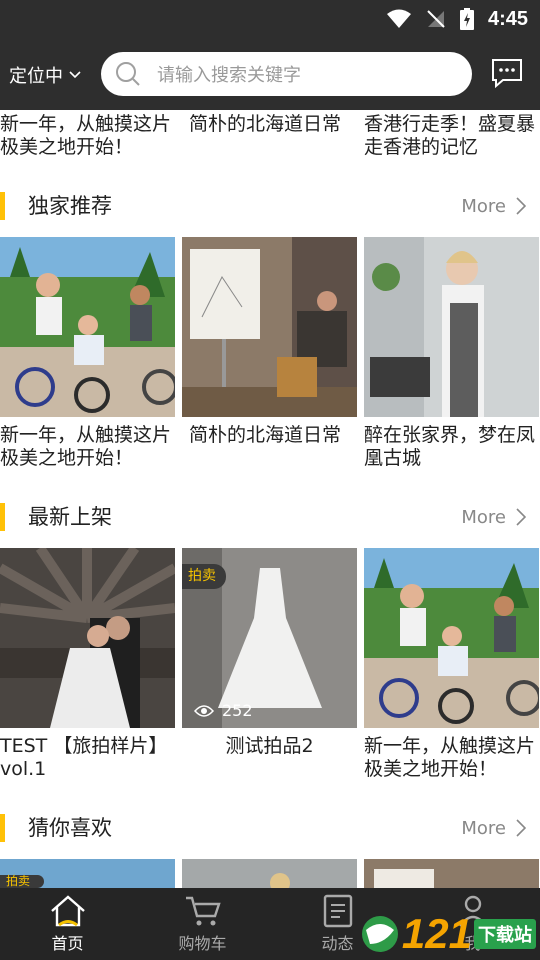 The width and height of the screenshot is (540, 960). What do you see at coordinates (436, 933) in the screenshot?
I see `watermark-number: 121` at bounding box center [436, 933].